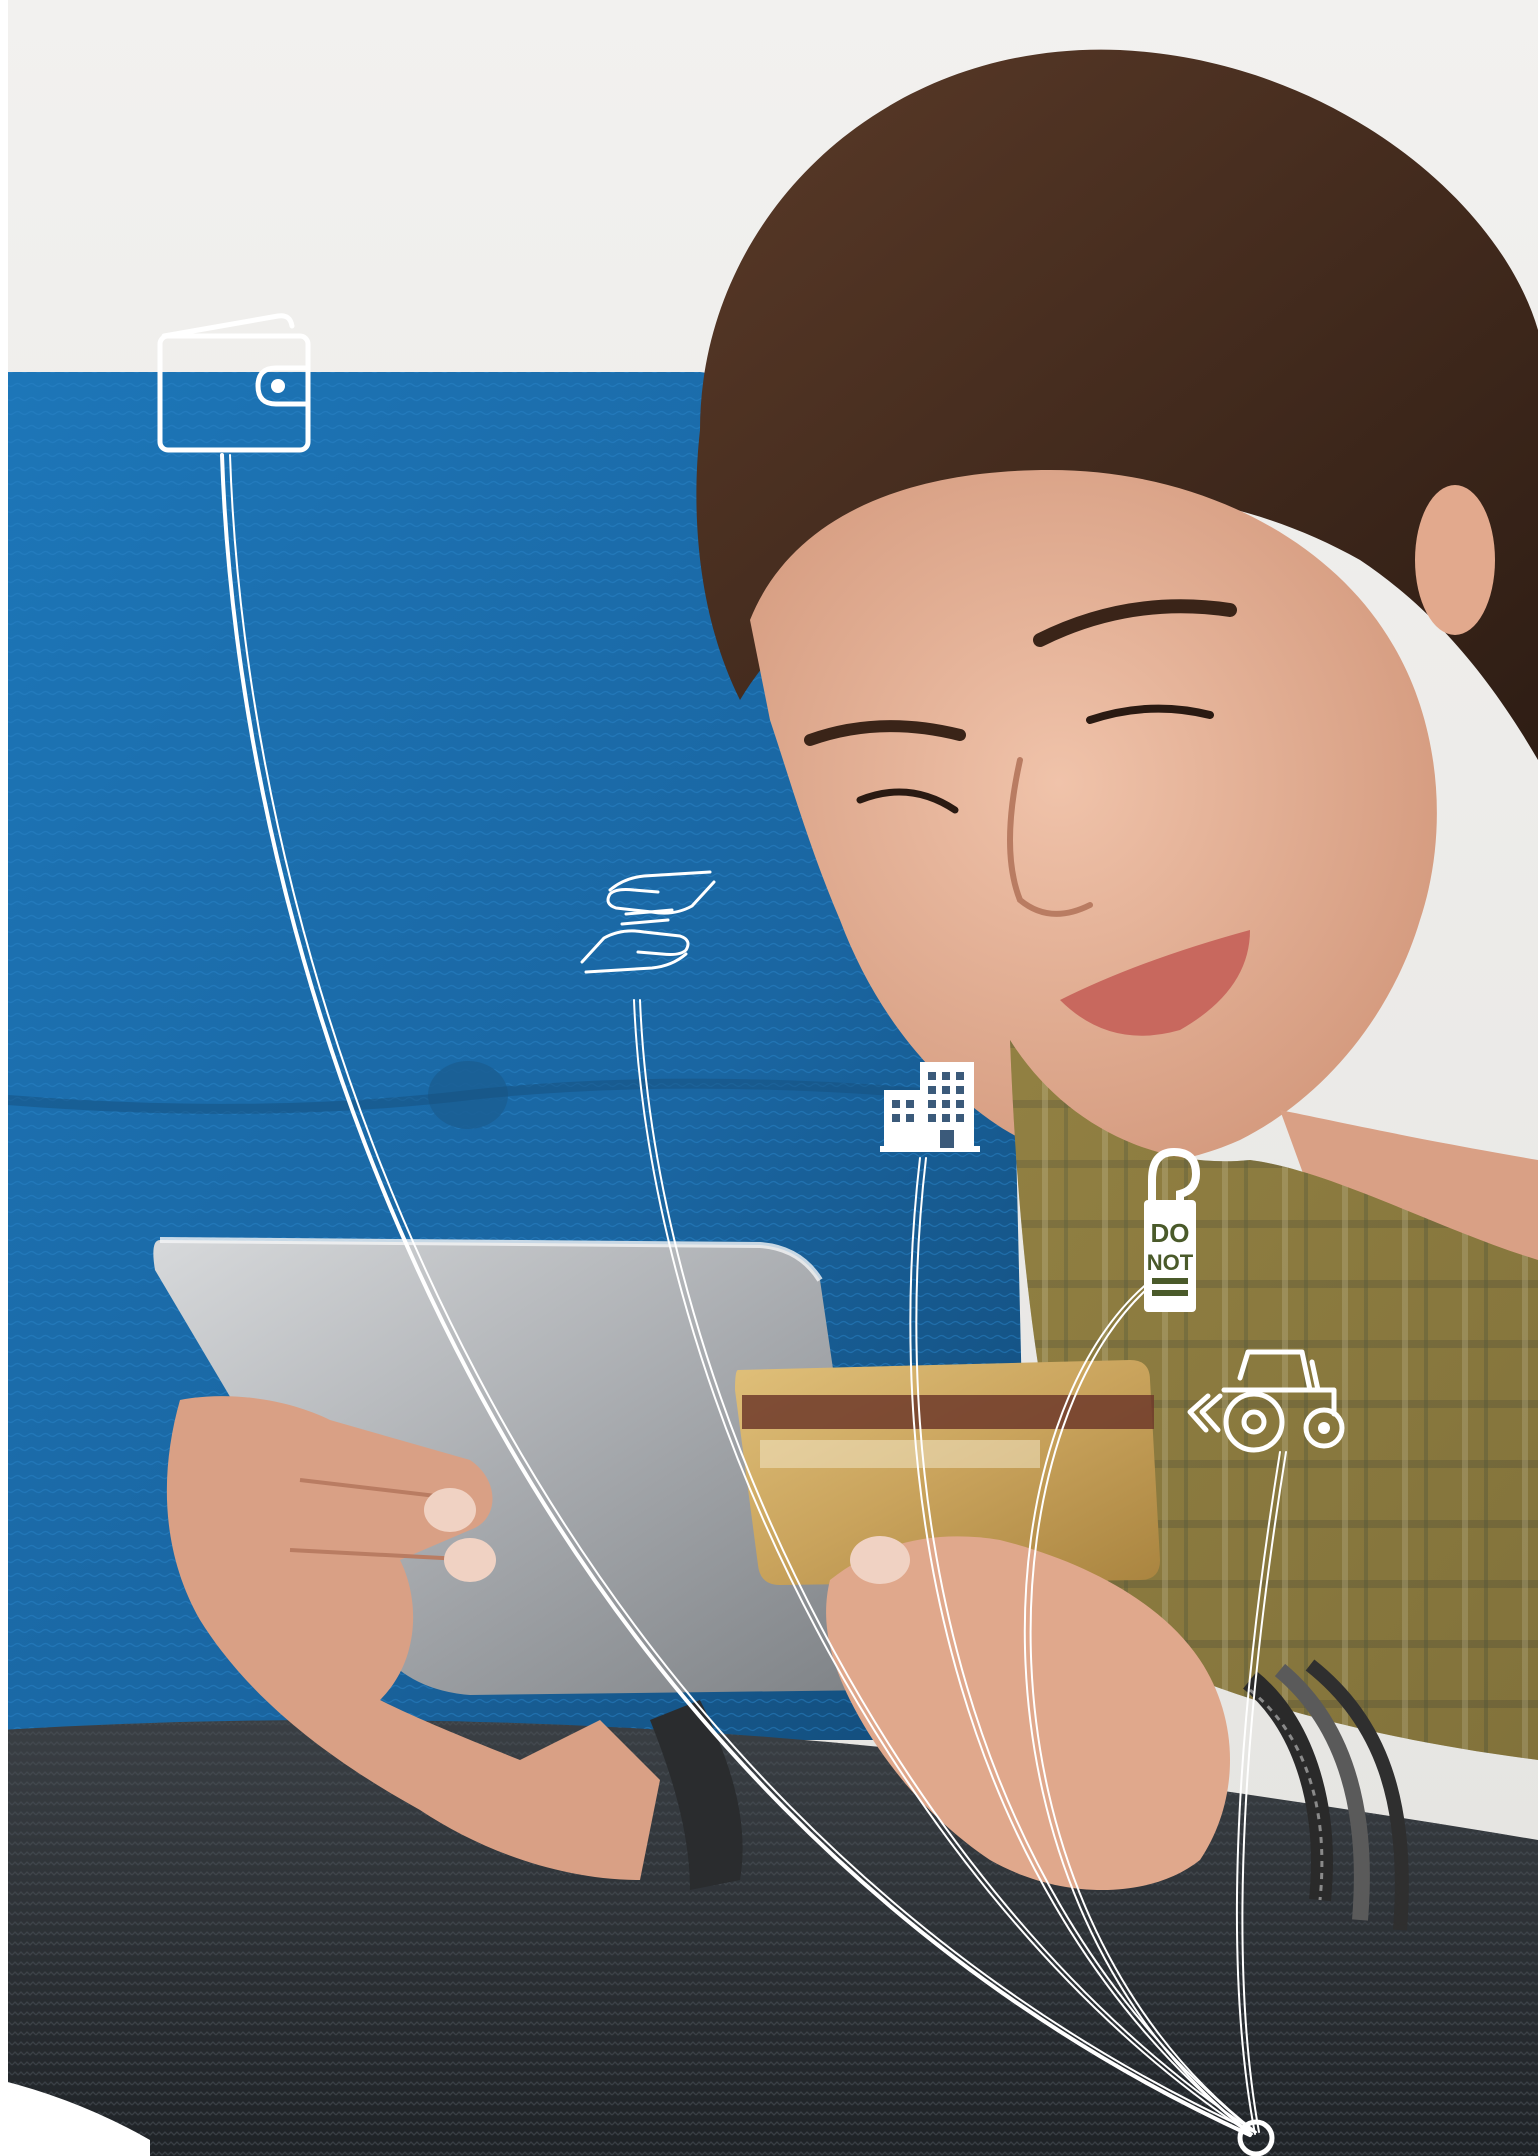 Image resolution: width=1538 pixels, height=2156 pixels. Describe the element at coordinates (1455, 560) in the screenshot. I see `ear` at that location.